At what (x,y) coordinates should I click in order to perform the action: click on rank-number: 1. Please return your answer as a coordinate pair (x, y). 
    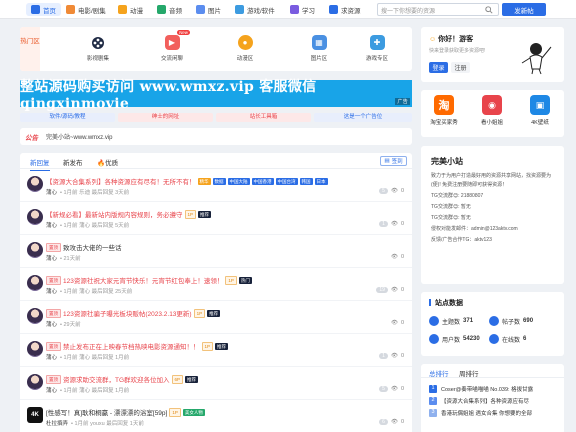
    Looking at the image, I should click on (433, 389).